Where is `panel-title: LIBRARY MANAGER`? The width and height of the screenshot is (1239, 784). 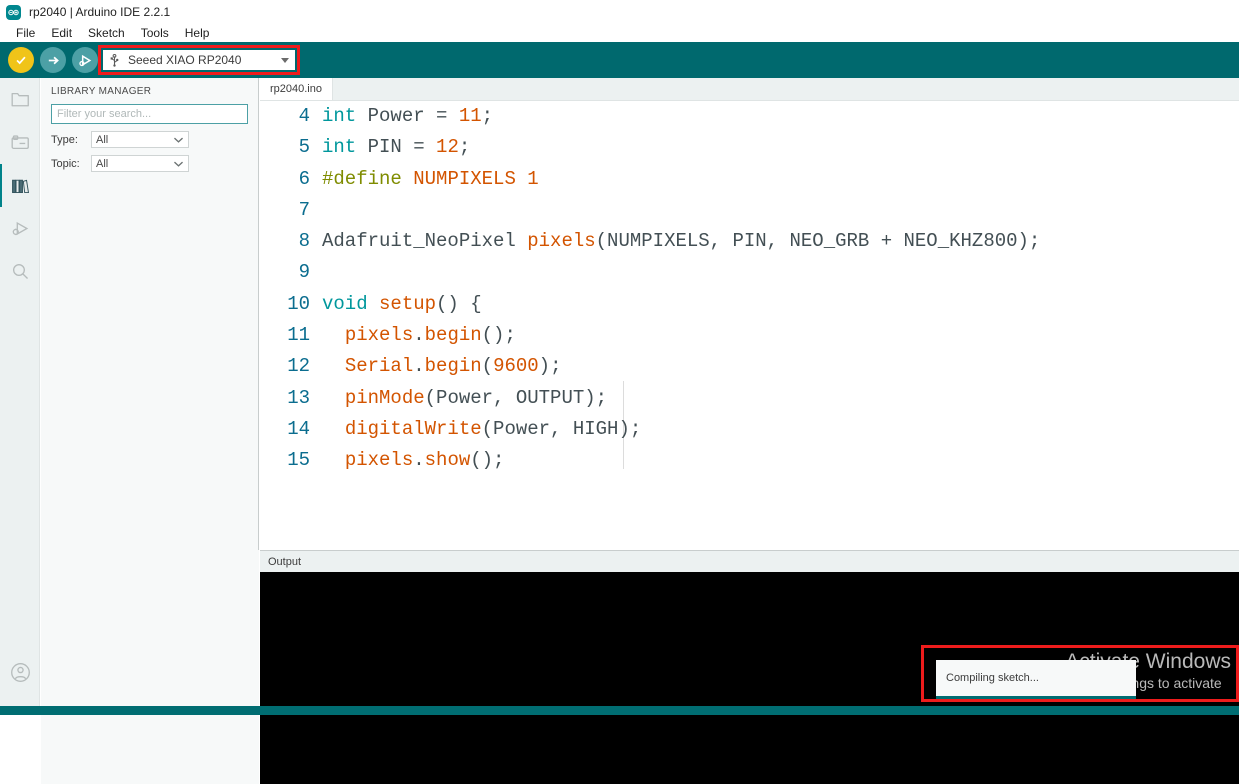
panel-title: LIBRARY MANAGER is located at coordinates (101, 91).